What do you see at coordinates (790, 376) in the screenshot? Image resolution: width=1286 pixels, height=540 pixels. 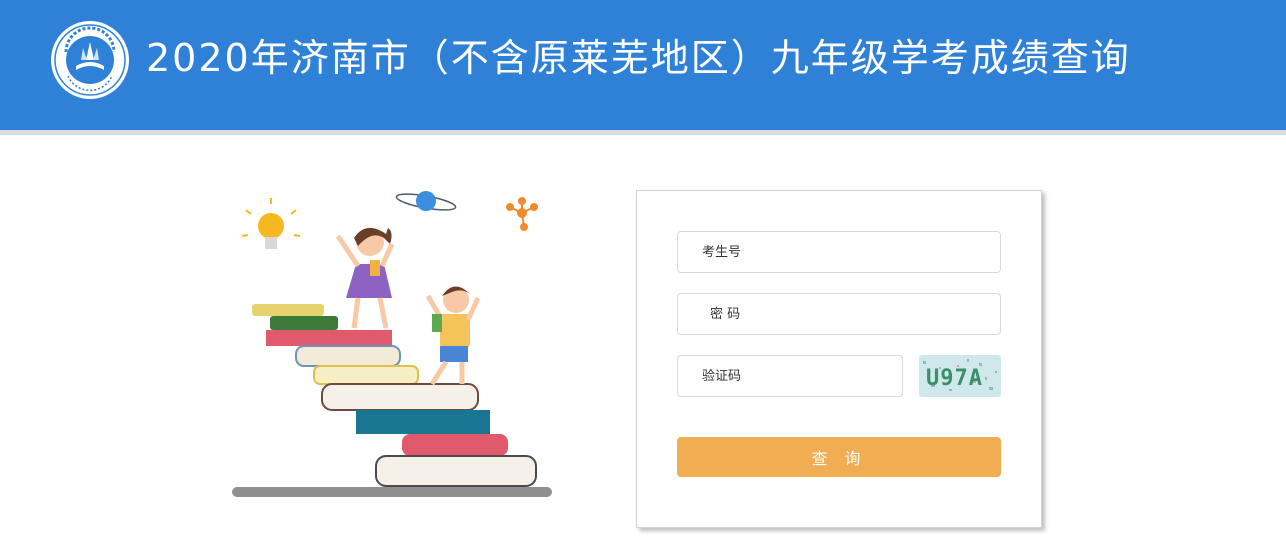 I see `captcha-input` at bounding box center [790, 376].